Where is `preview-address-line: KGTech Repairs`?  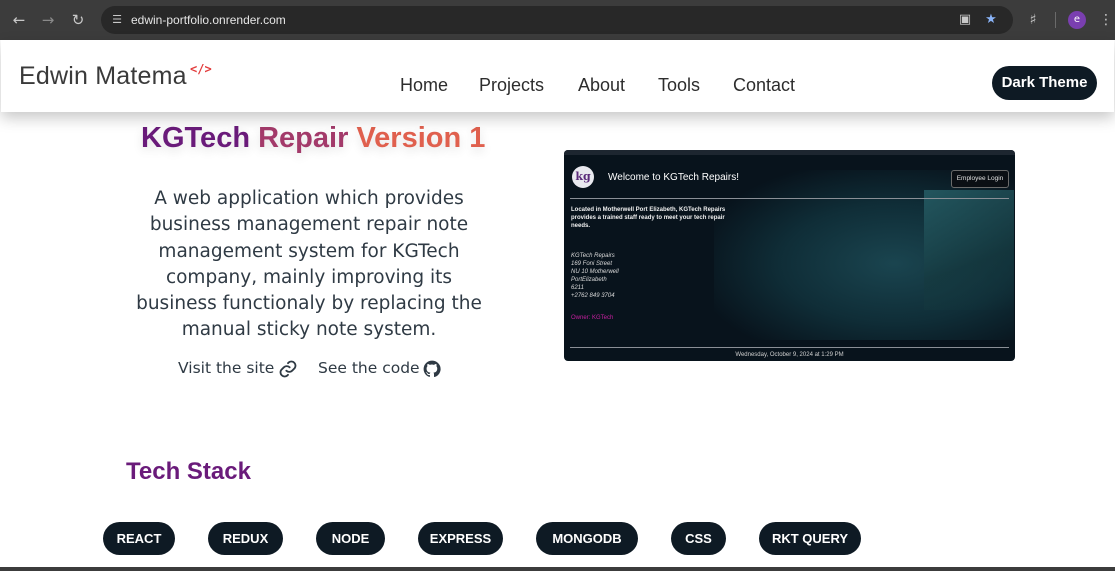
preview-address-line: KGTech Repairs is located at coordinates (593, 256).